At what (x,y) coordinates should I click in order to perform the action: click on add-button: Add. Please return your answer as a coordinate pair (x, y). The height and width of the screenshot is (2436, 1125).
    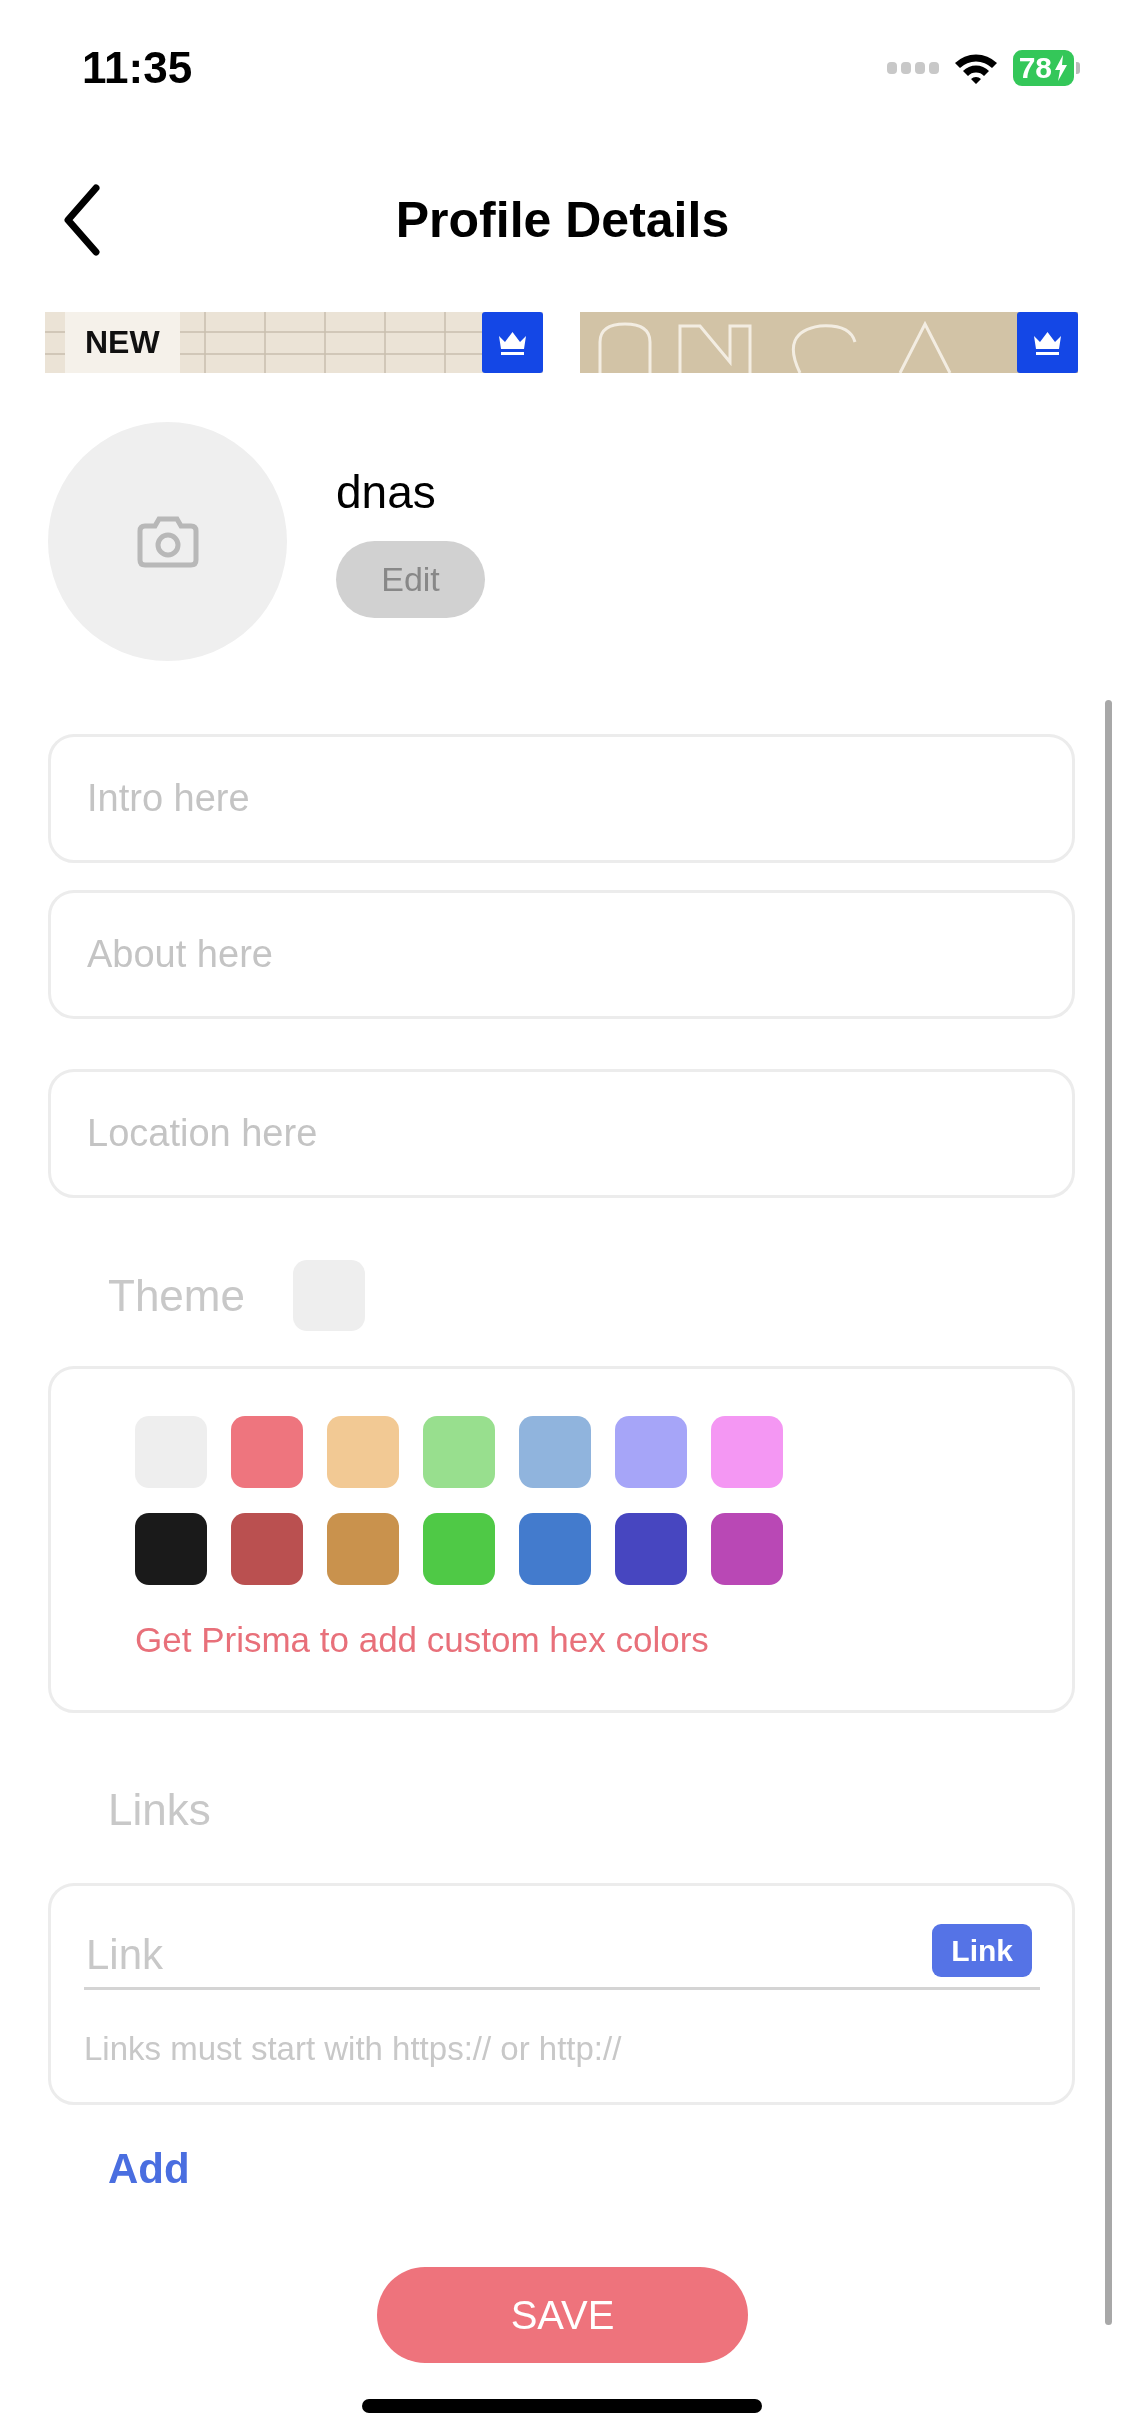
    Looking at the image, I should click on (149, 2169).